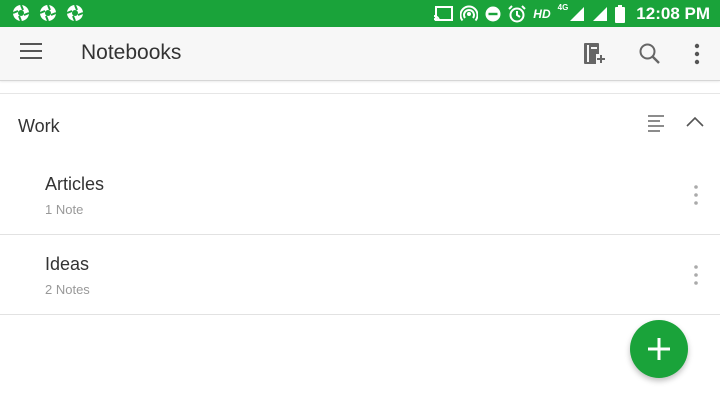 The width and height of the screenshot is (720, 405). What do you see at coordinates (695, 122) in the screenshot?
I see `chevron-up-icon` at bounding box center [695, 122].